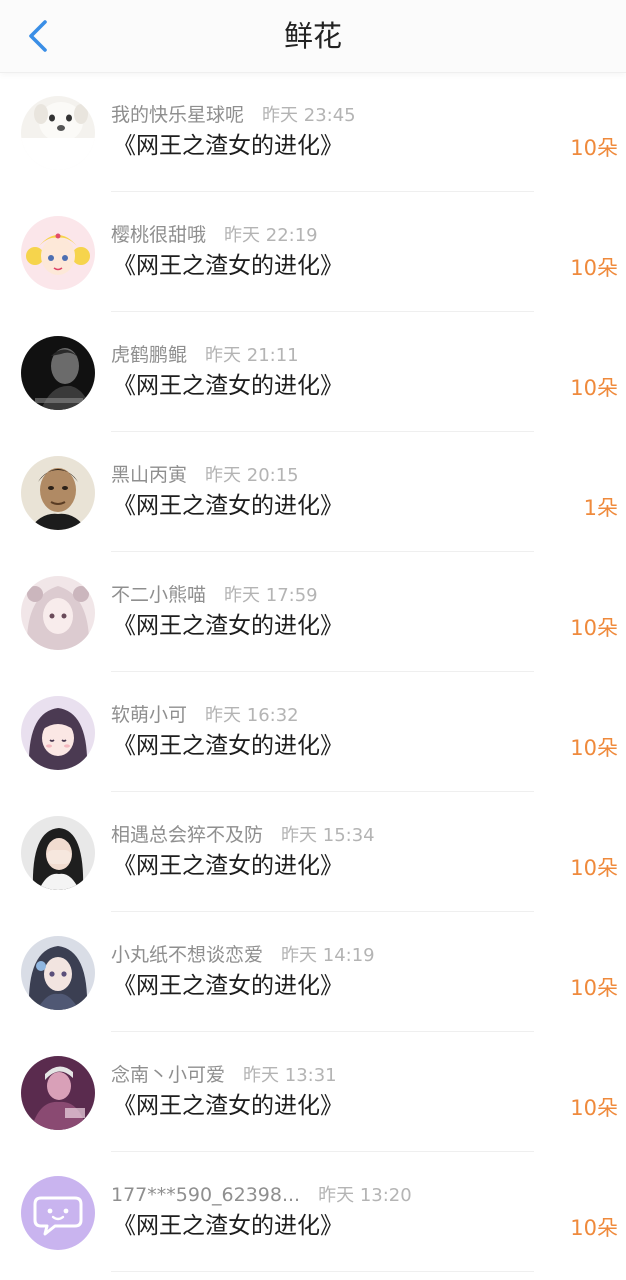 This screenshot has height=1280, width=626. I want to click on list-item: 念南丶小可爱 昨天 13:31 《网王之渣女的进化》 10朵, so click(313, 1092).